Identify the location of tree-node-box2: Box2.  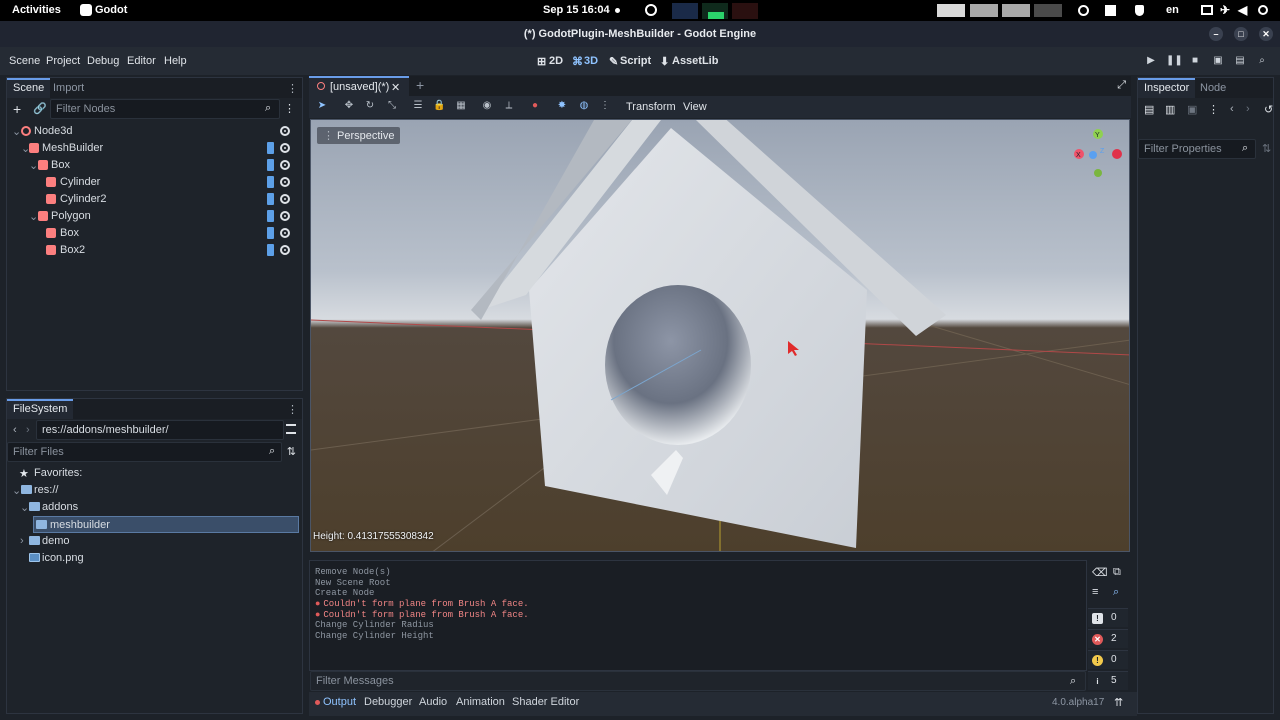
(154, 250).